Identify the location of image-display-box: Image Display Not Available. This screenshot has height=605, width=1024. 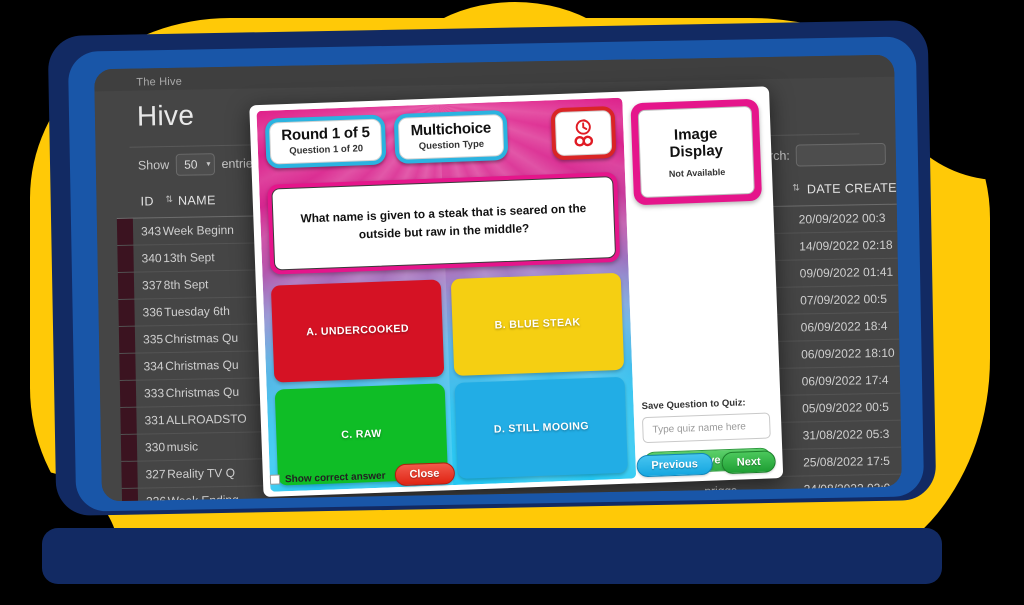
(696, 152).